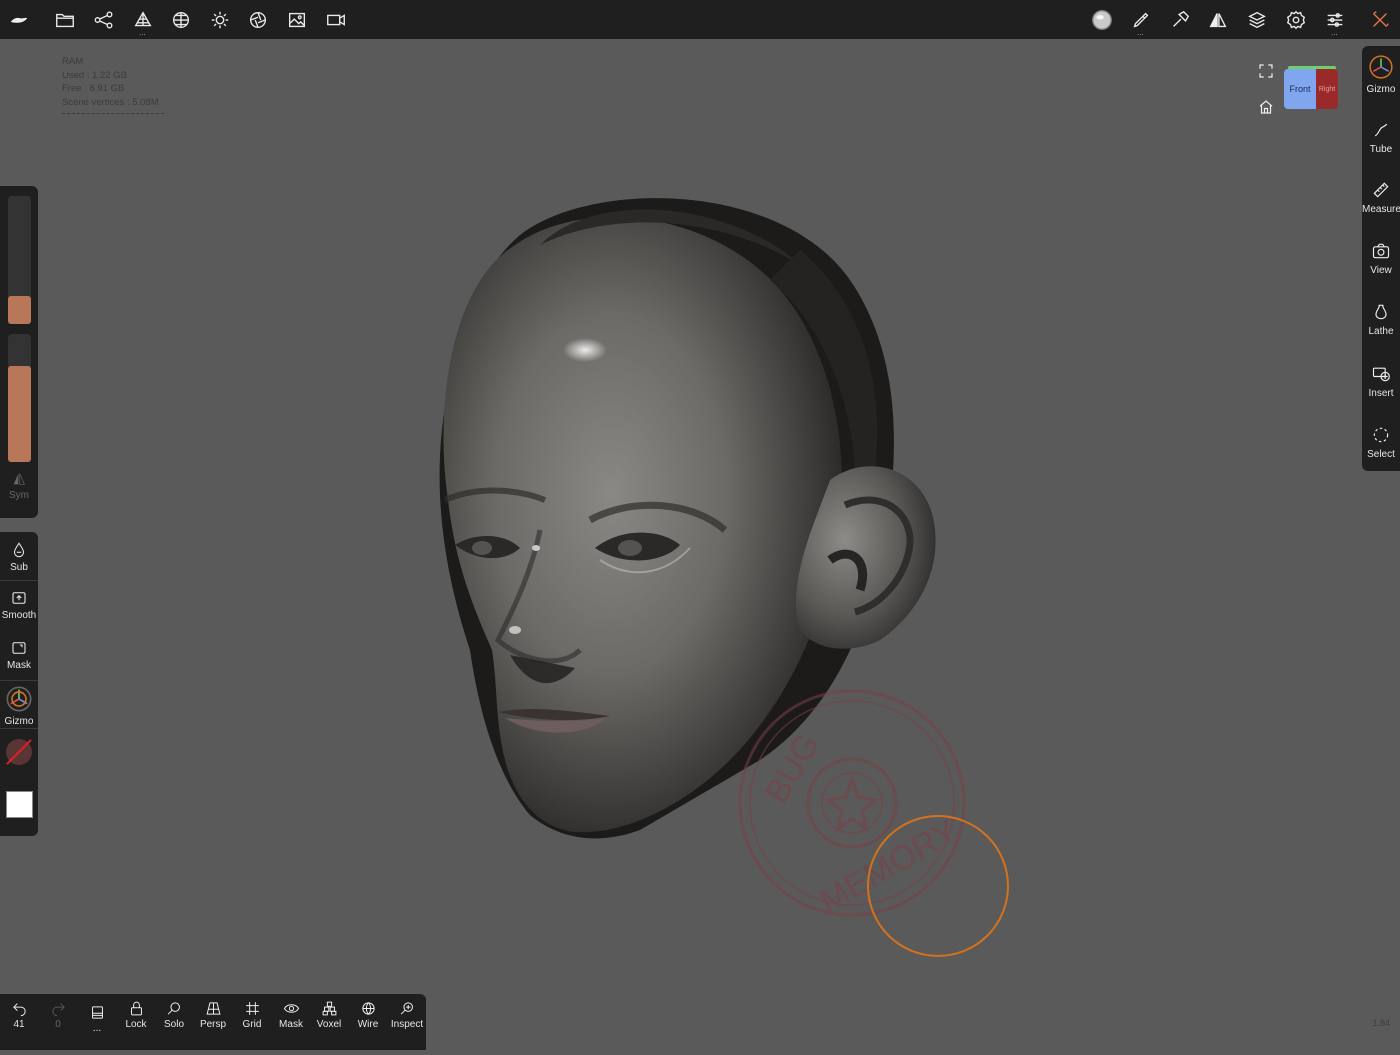 This screenshot has width=1400, height=1055. What do you see at coordinates (1266, 109) in the screenshot?
I see `home-icon` at bounding box center [1266, 109].